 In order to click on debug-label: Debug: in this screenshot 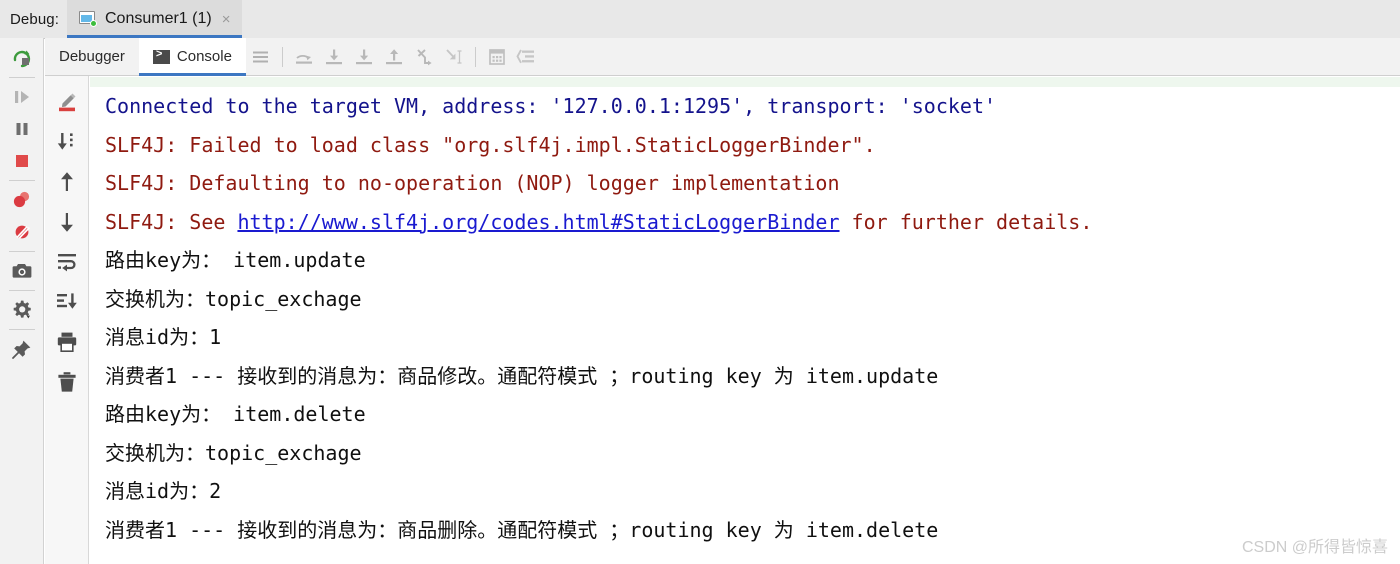, I will do `click(34, 19)`.